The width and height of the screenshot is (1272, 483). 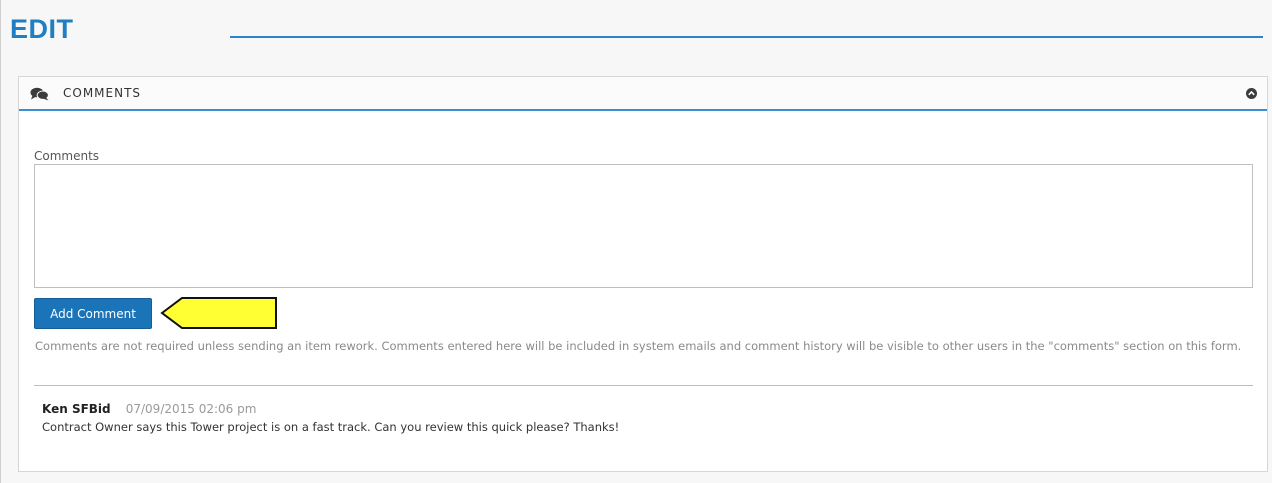 What do you see at coordinates (218, 313) in the screenshot?
I see `highlight-arrow-annotation` at bounding box center [218, 313].